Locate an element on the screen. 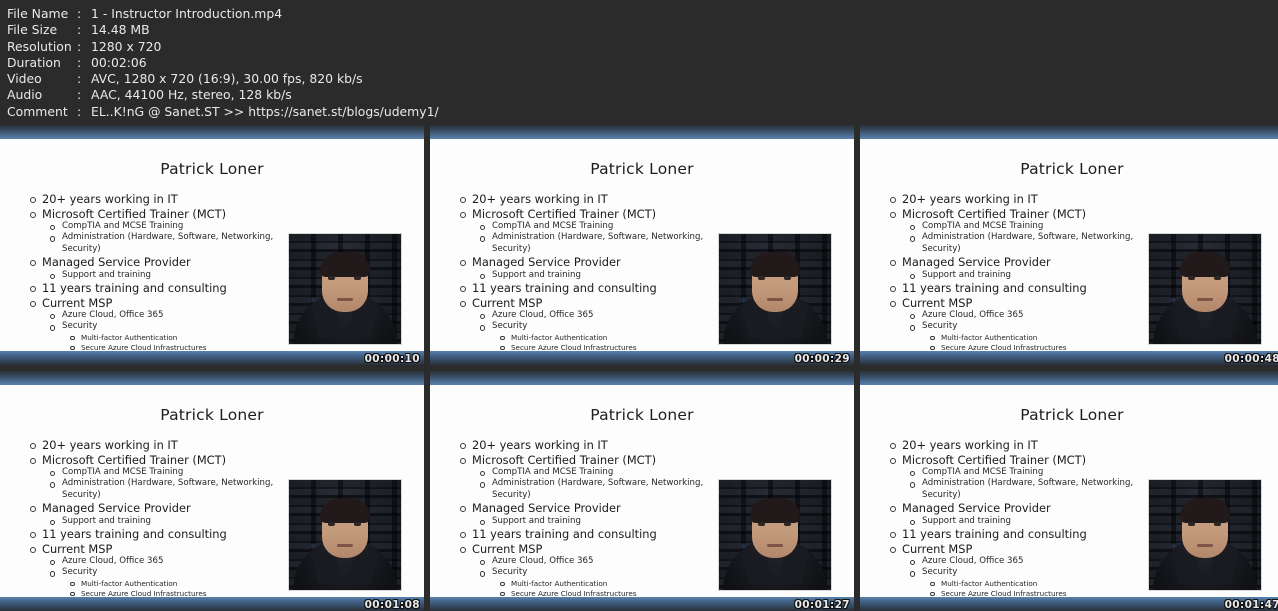 This screenshot has height=611, width=1278. metadata-label: Duration is located at coordinates (34, 62).